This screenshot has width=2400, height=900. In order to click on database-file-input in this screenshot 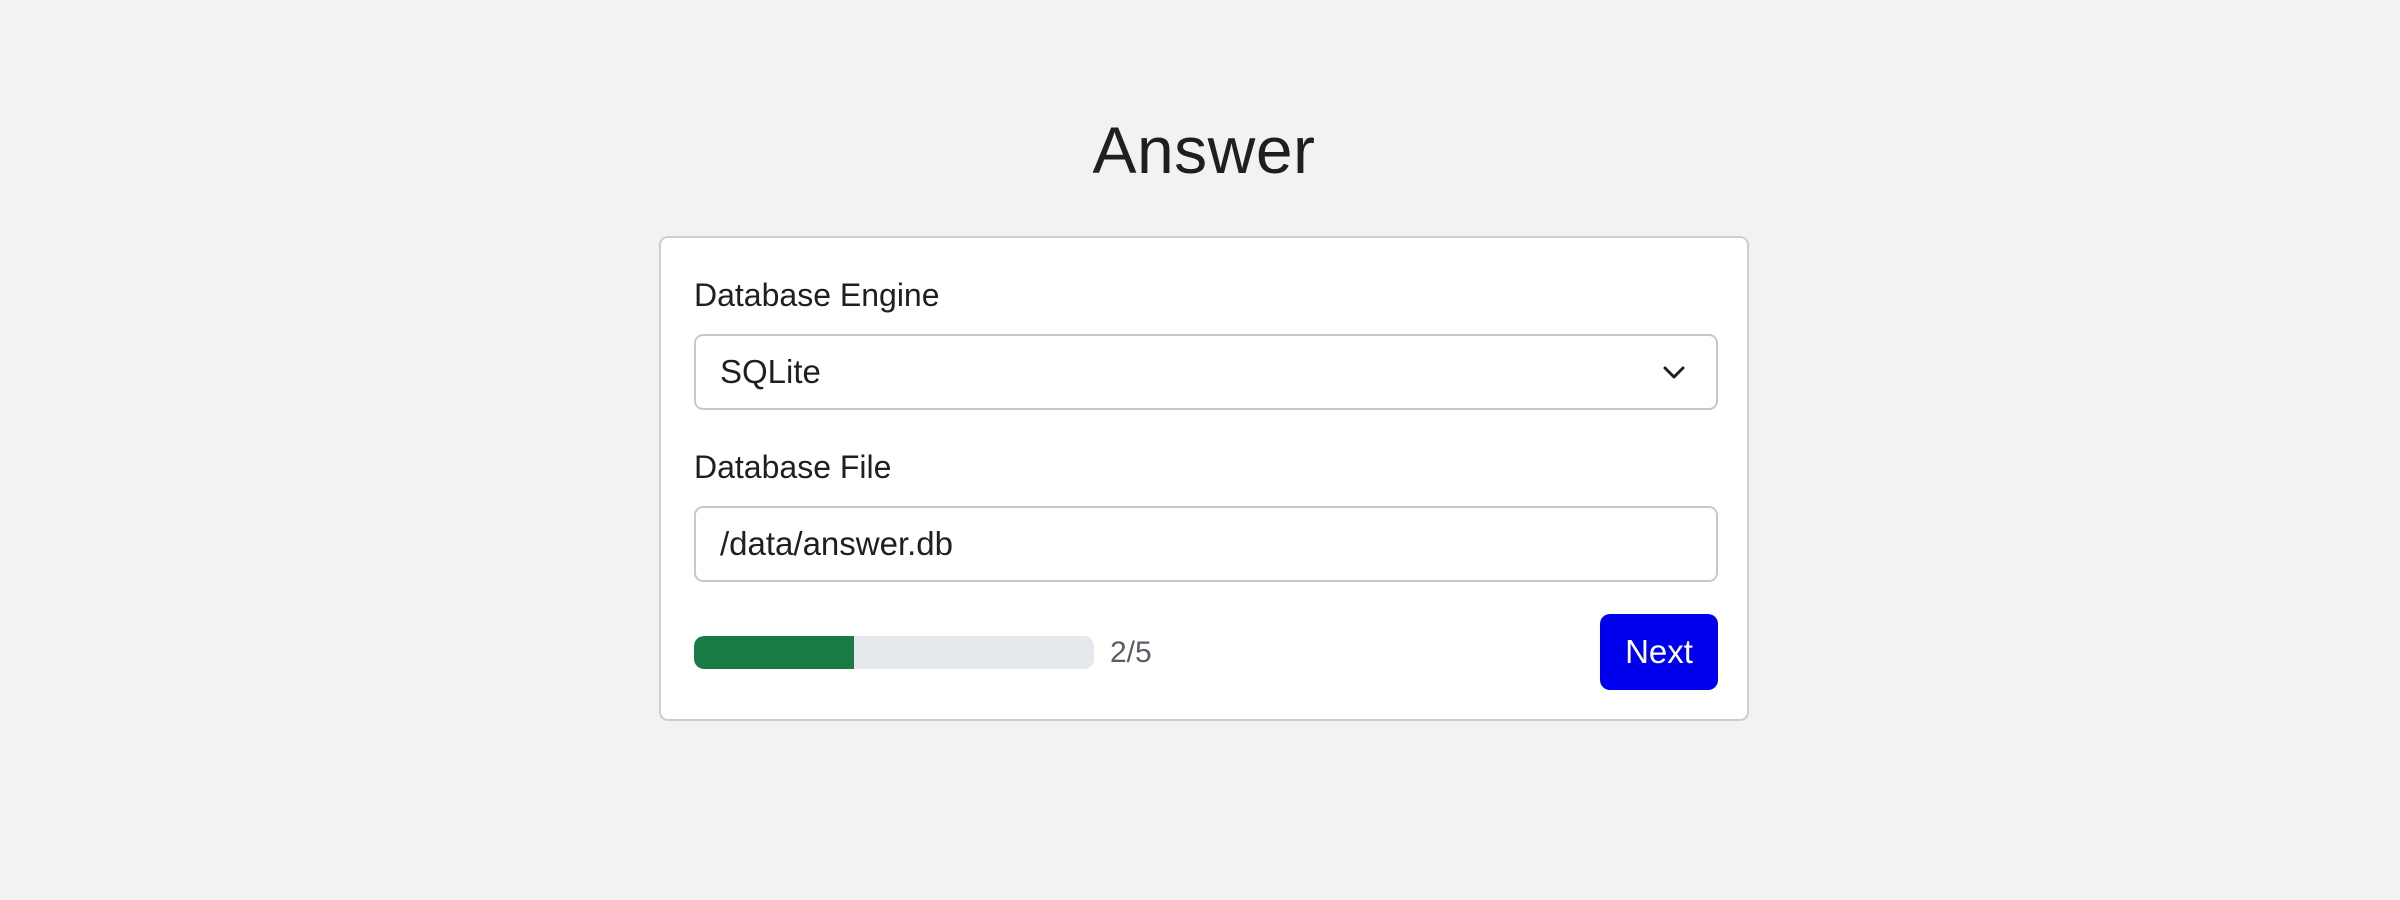, I will do `click(1206, 544)`.